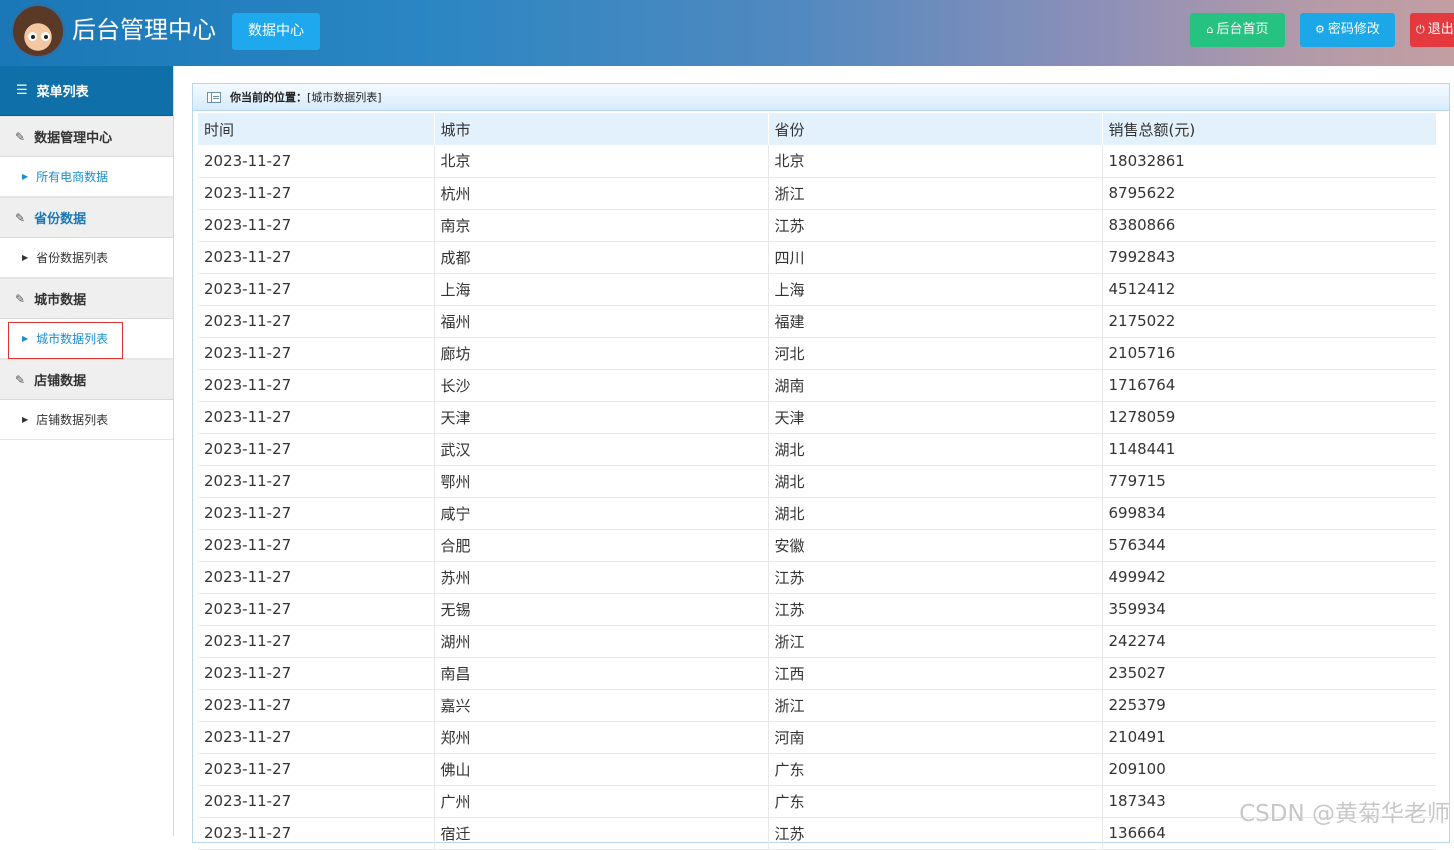 Image resolution: width=1454 pixels, height=850 pixels. What do you see at coordinates (1269, 609) in the screenshot?
I see `cell-sales: 359934` at bounding box center [1269, 609].